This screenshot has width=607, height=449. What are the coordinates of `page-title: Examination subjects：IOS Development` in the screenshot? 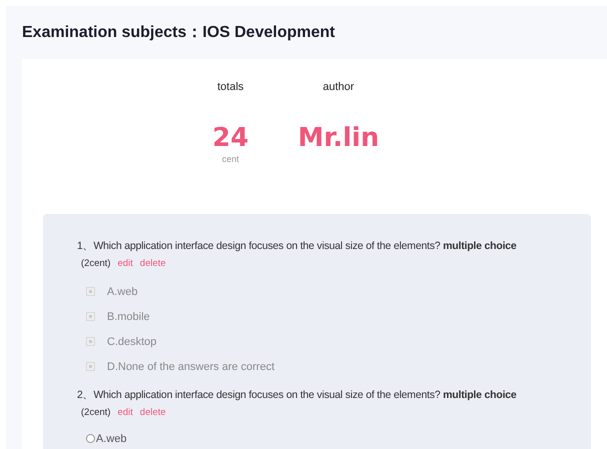 It's located at (178, 33).